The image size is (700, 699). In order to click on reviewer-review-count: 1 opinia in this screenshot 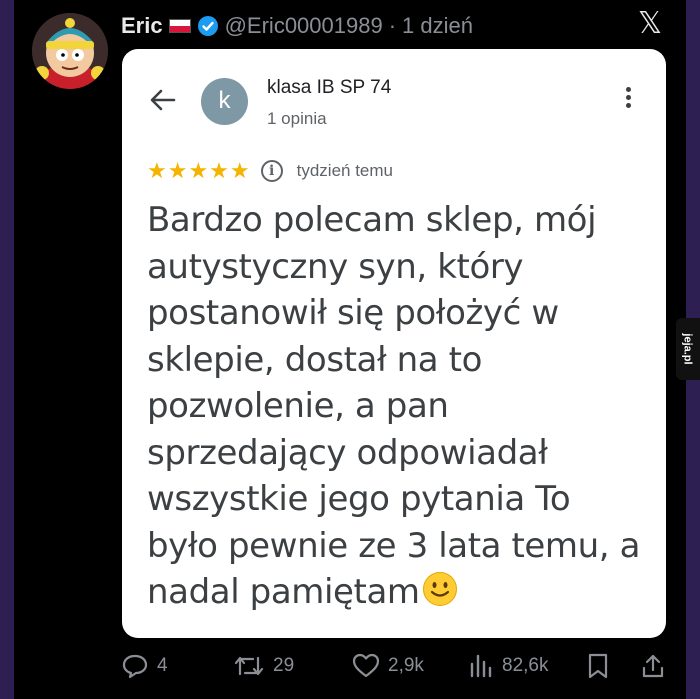, I will do `click(297, 118)`.